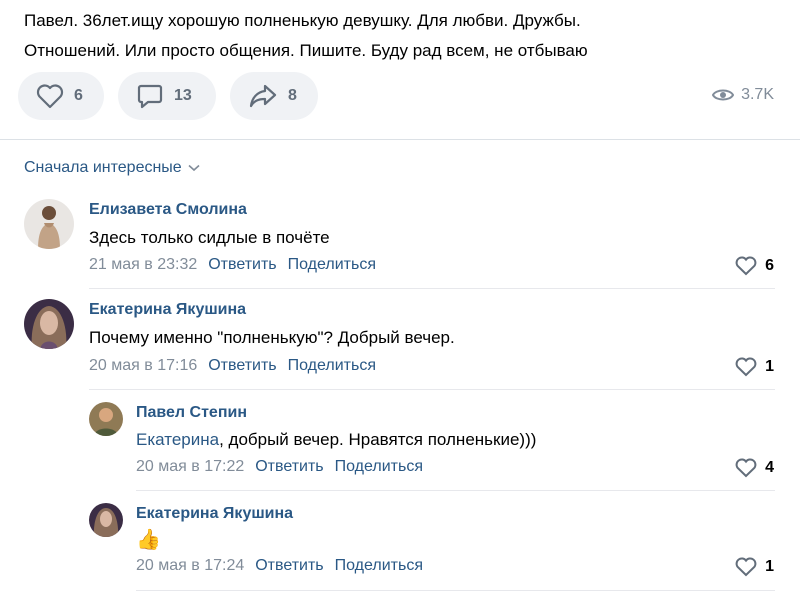  I want to click on sort-dropdown: Сначала интересные, so click(112, 168).